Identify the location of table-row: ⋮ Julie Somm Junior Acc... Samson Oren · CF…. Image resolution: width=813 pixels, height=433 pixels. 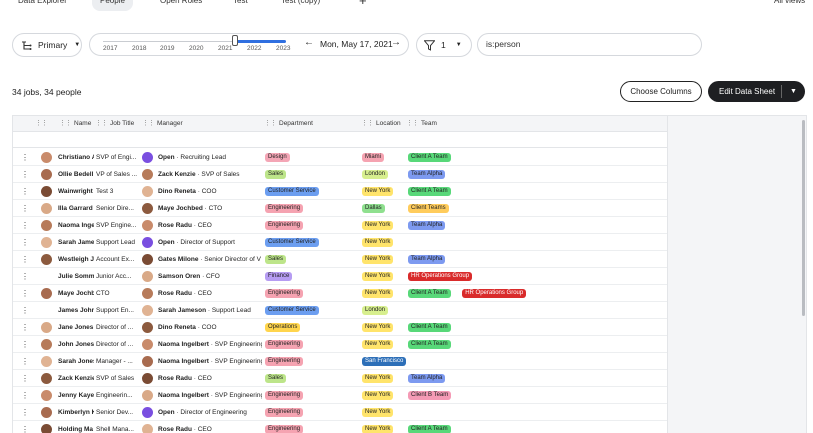
(340, 276).